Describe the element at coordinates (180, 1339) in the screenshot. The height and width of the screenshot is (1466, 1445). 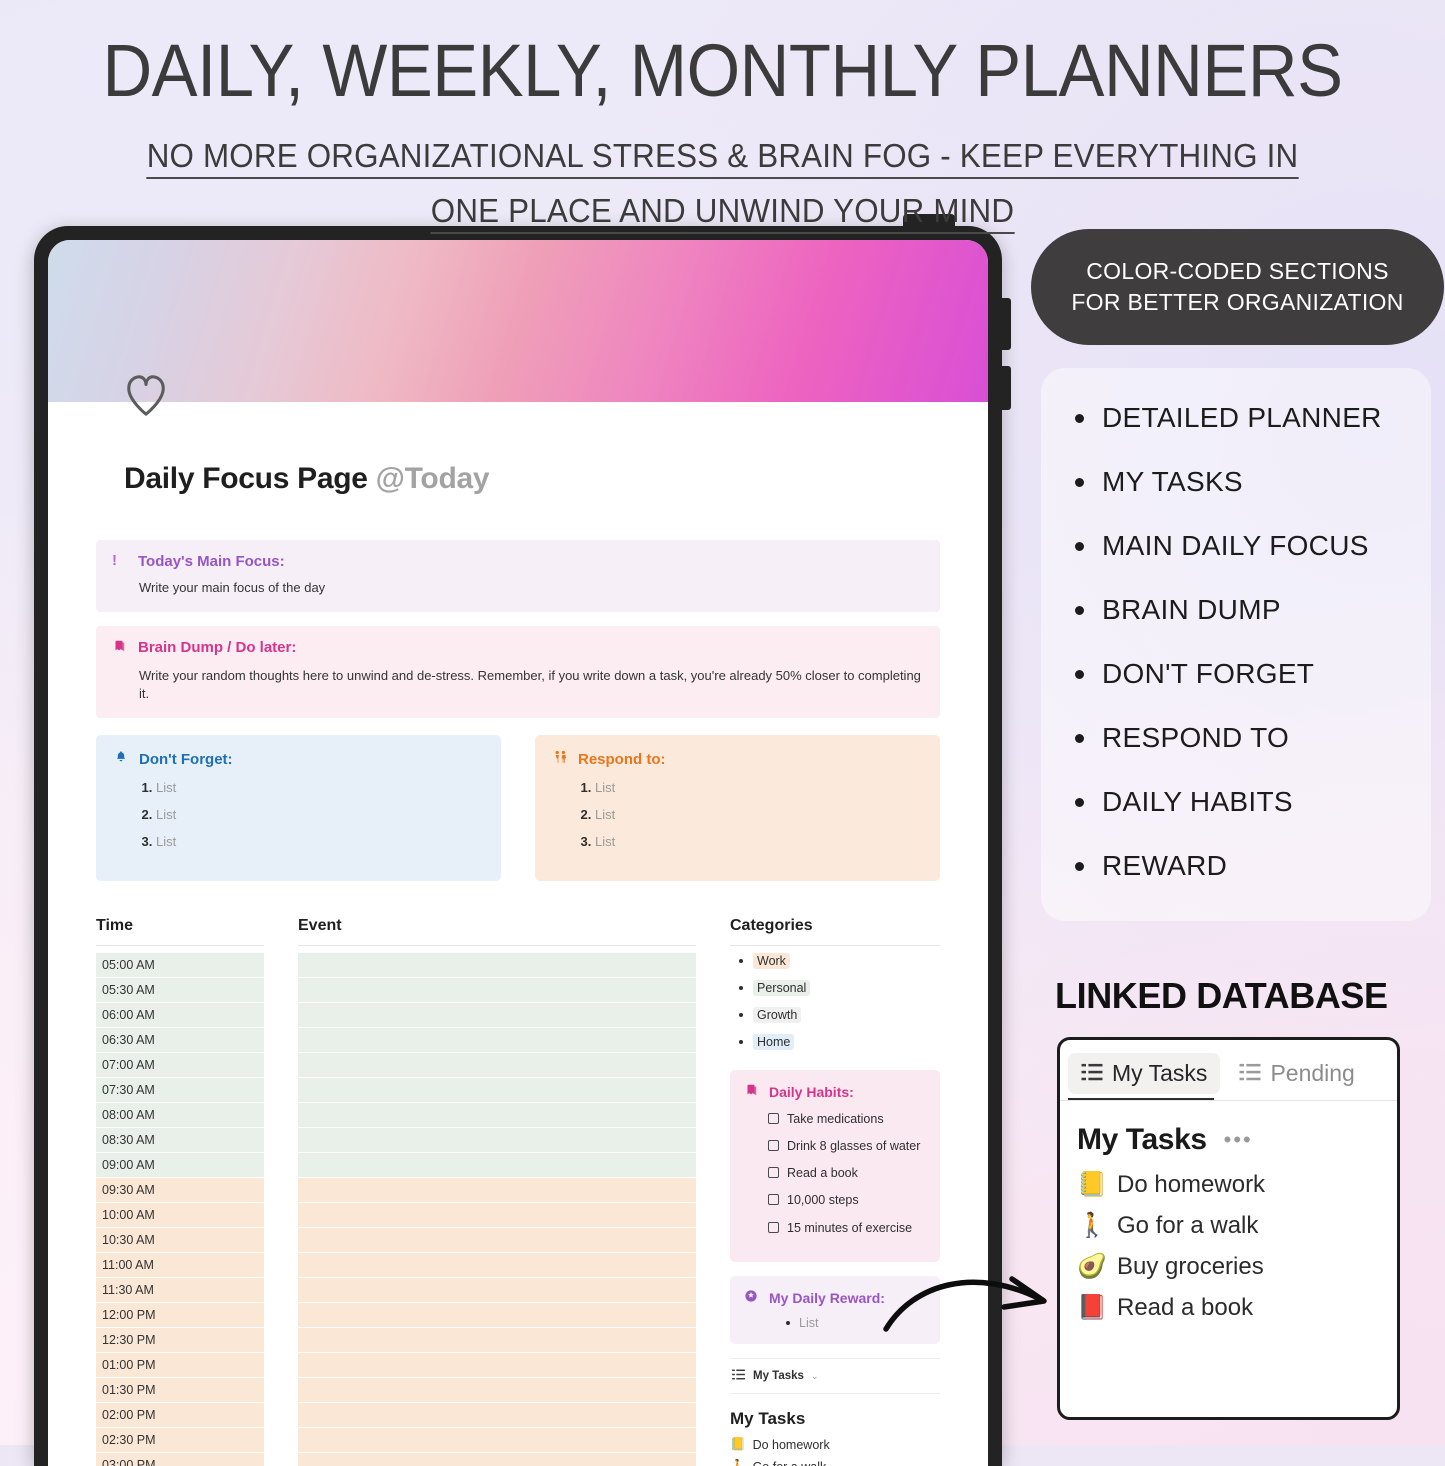
I see `time-cell: 12:30 PM` at that location.